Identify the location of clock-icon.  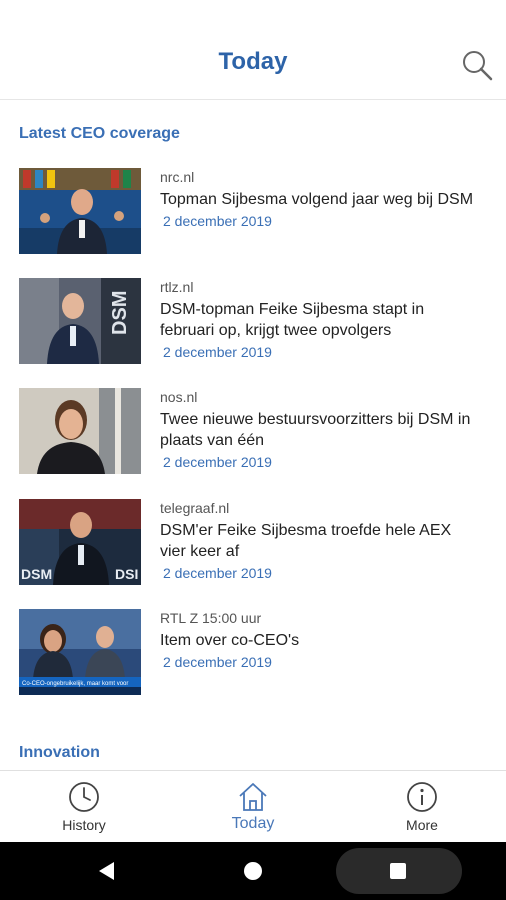
(84, 797).